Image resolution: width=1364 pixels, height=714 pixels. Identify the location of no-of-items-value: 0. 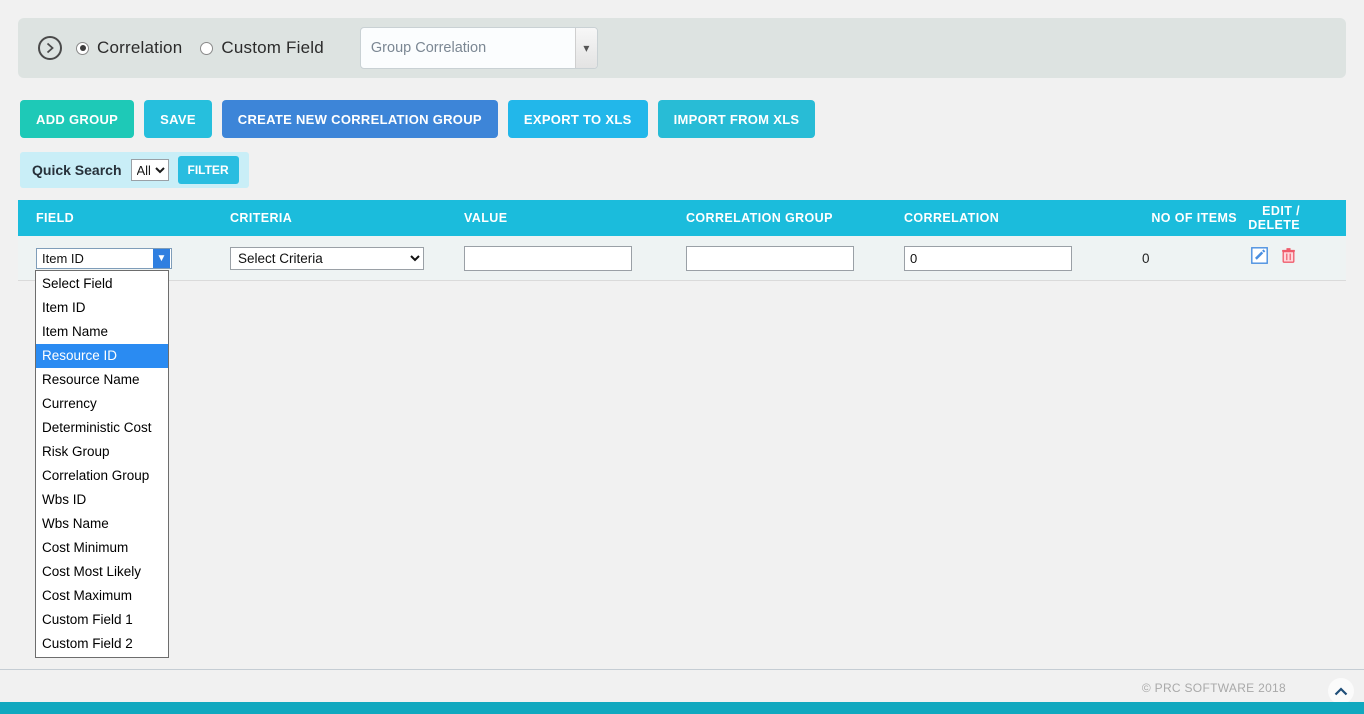
(1146, 258).